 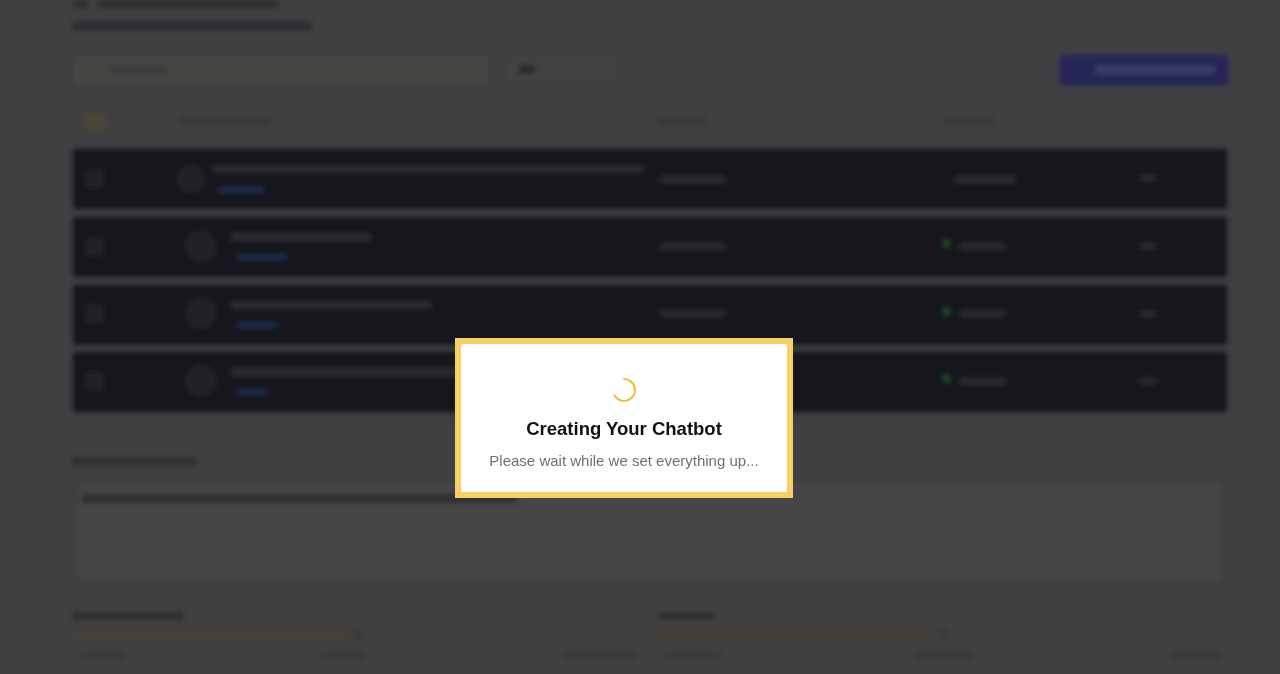 I want to click on spinner-icon, so click(x=624, y=390).